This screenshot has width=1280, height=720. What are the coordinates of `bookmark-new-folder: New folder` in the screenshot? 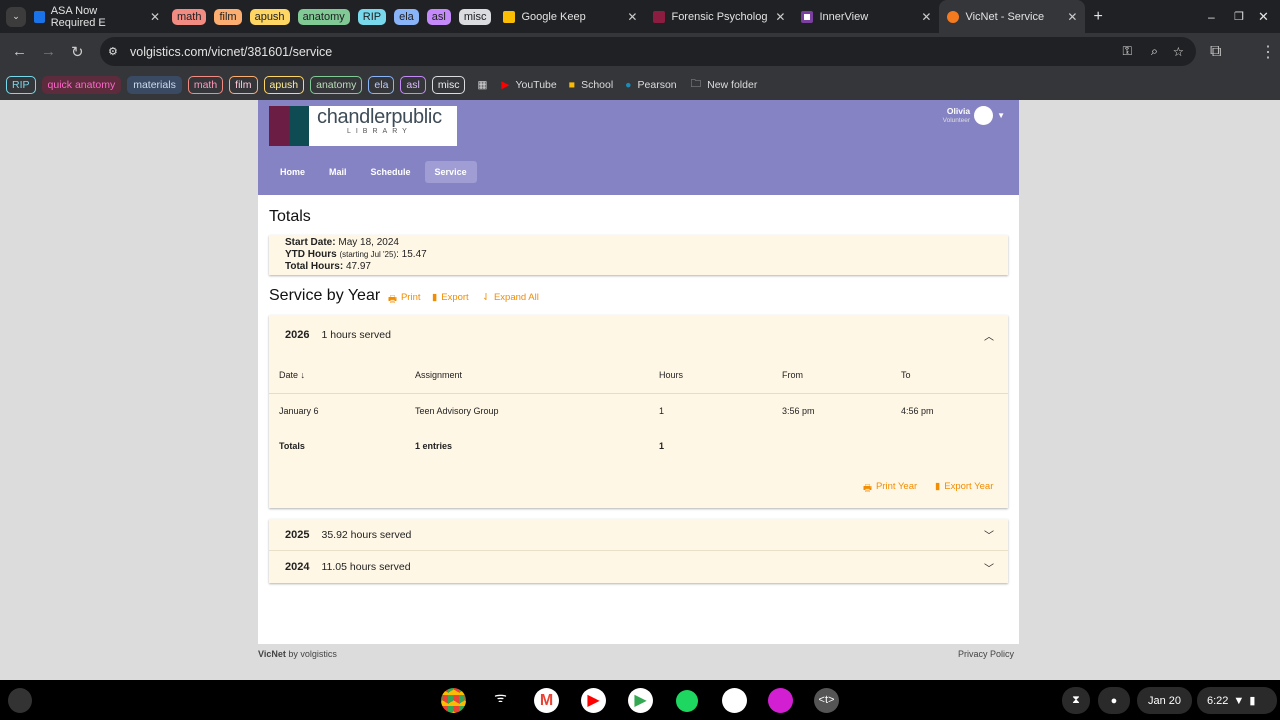 It's located at (732, 85).